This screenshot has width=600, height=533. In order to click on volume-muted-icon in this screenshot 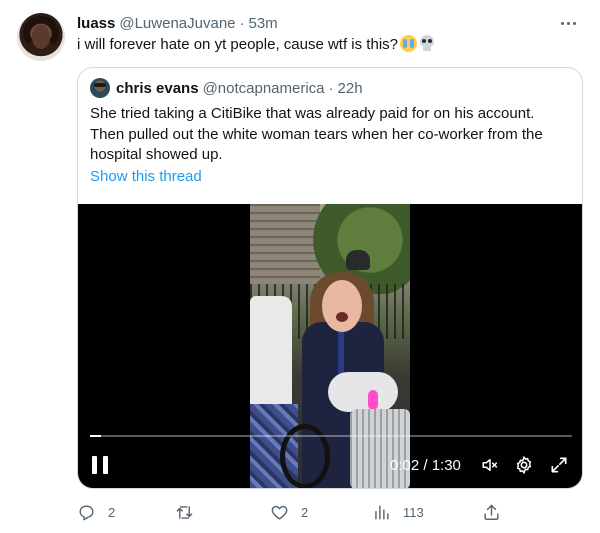, I will do `click(490, 465)`.